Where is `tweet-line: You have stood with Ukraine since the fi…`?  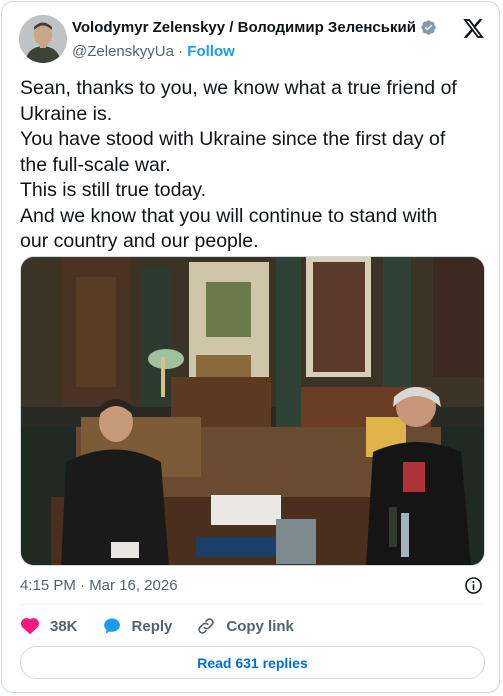
tweet-line: You have stood with Ukraine since the fi… is located at coordinates (233, 139).